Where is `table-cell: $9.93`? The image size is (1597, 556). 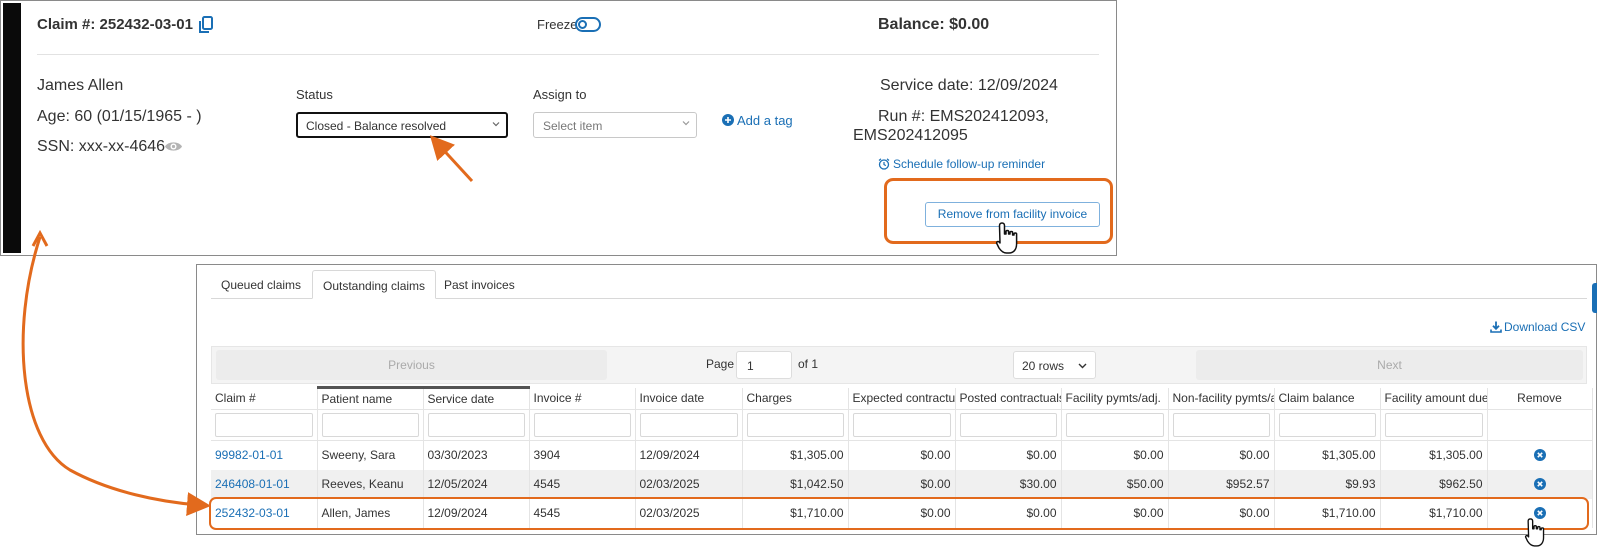 table-cell: $9.93 is located at coordinates (1327, 484).